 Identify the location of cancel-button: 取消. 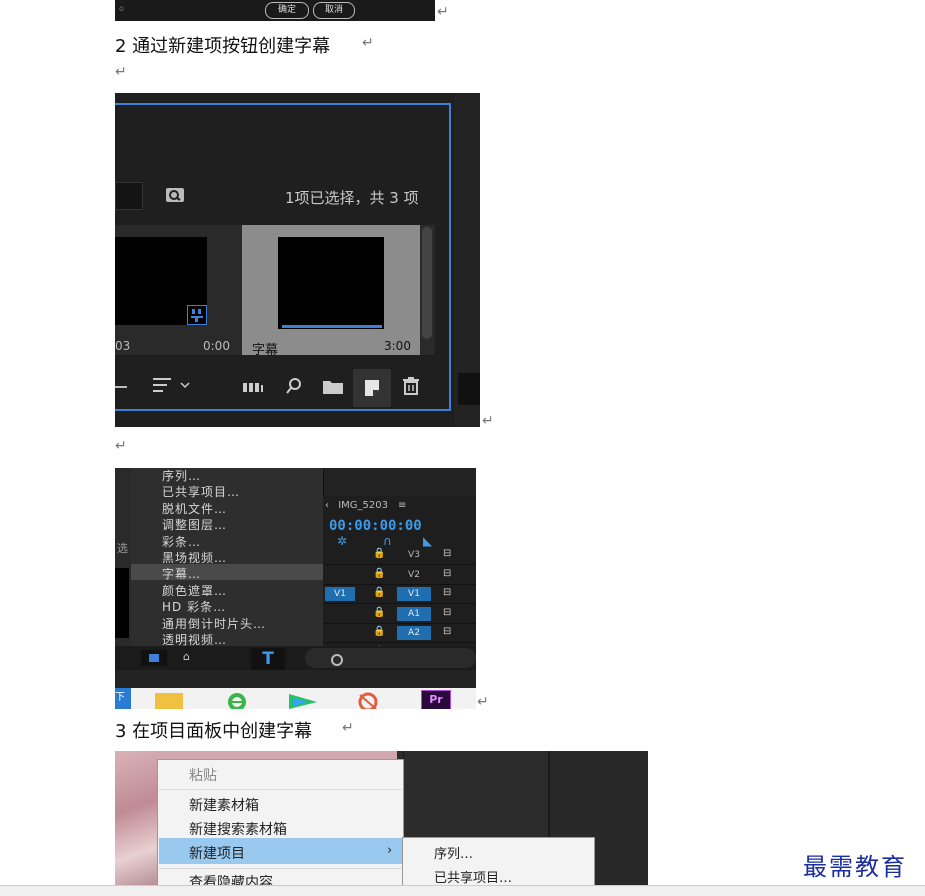
(334, 10).